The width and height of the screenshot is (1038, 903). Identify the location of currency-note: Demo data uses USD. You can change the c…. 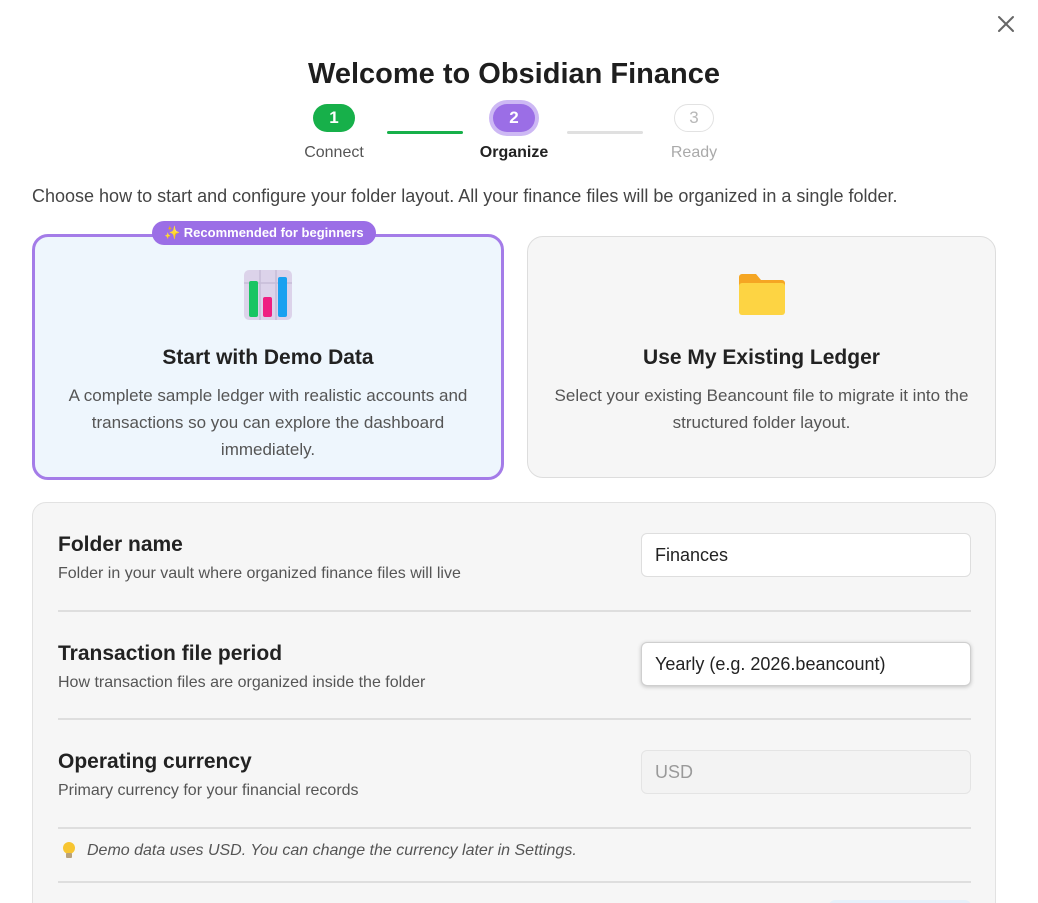
(319, 851).